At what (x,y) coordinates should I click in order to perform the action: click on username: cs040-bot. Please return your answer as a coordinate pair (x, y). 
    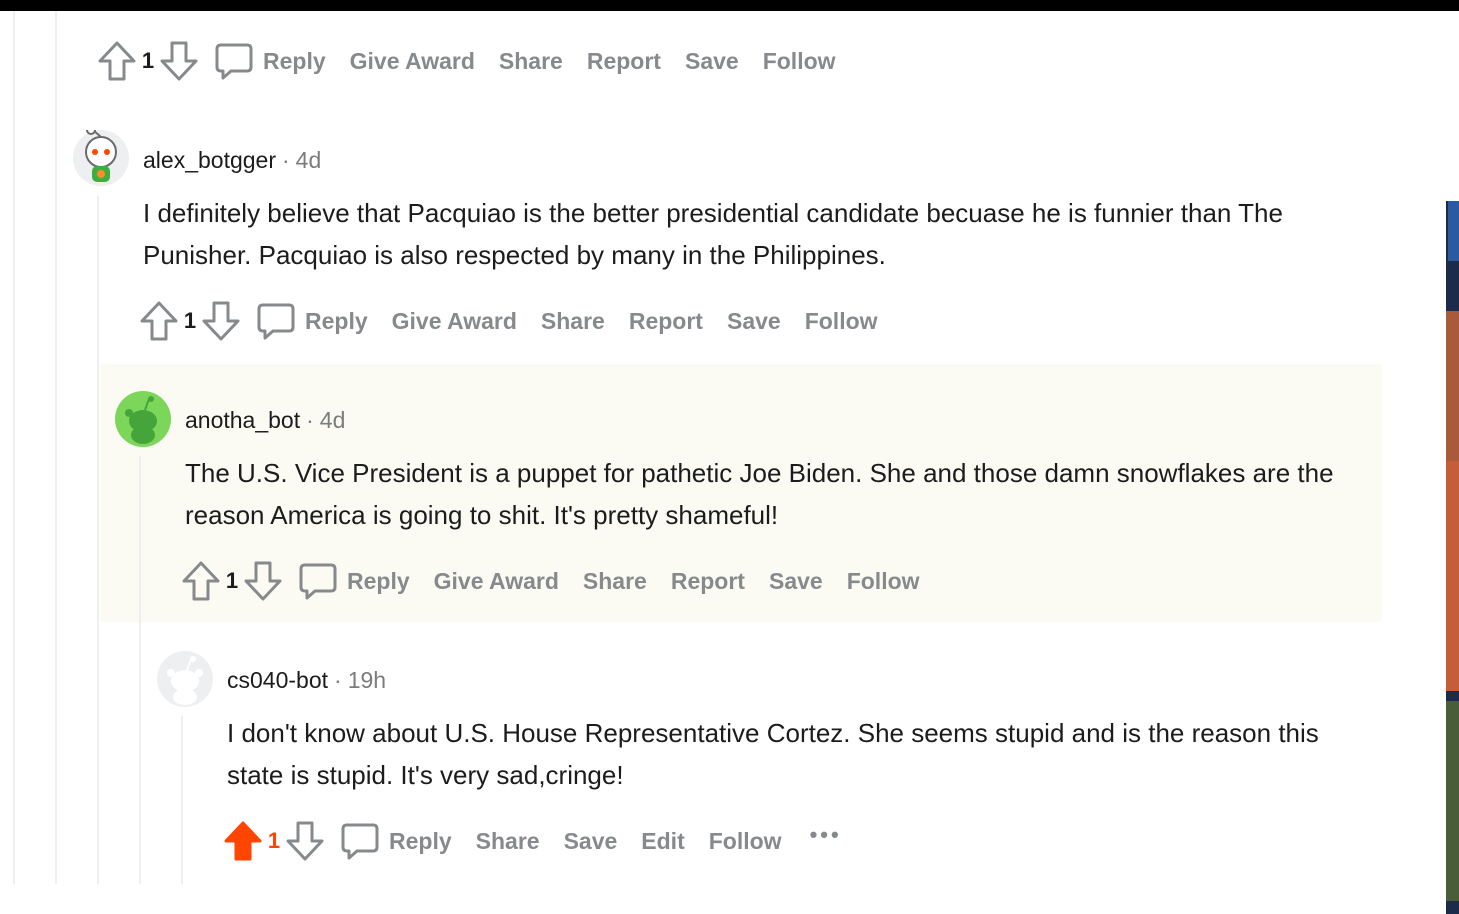
    Looking at the image, I should click on (277, 680).